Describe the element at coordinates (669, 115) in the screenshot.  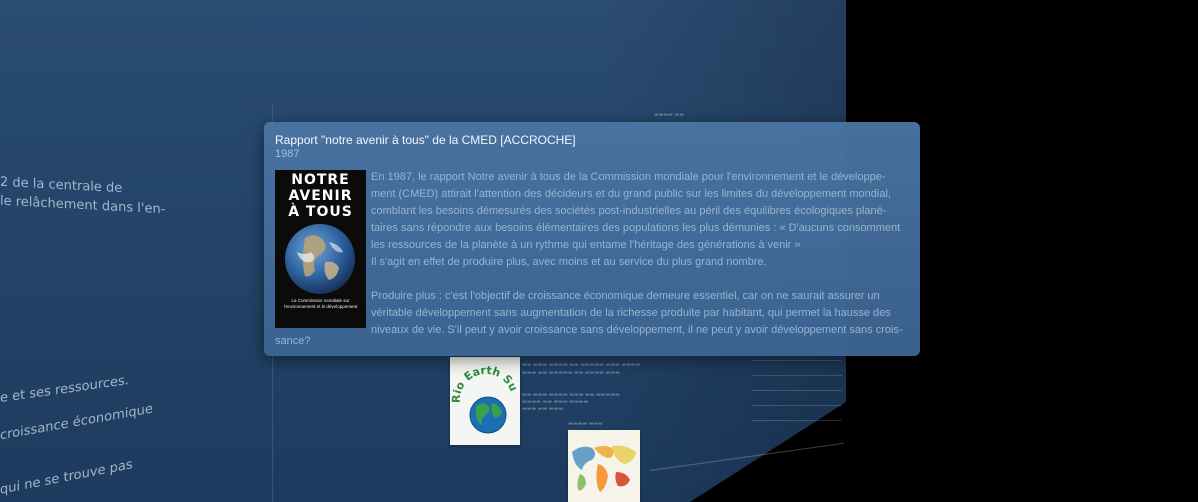
I see `faint-text-block: ▬▬▬▬ ▬▬` at that location.